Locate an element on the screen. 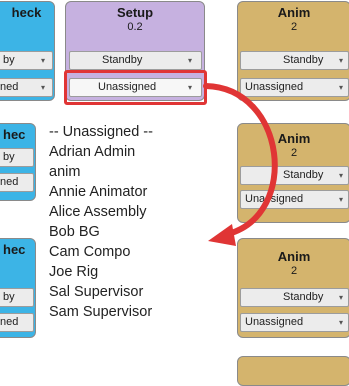 The width and height of the screenshot is (349, 386). curved-arrow-icon is located at coordinates (240, 164).